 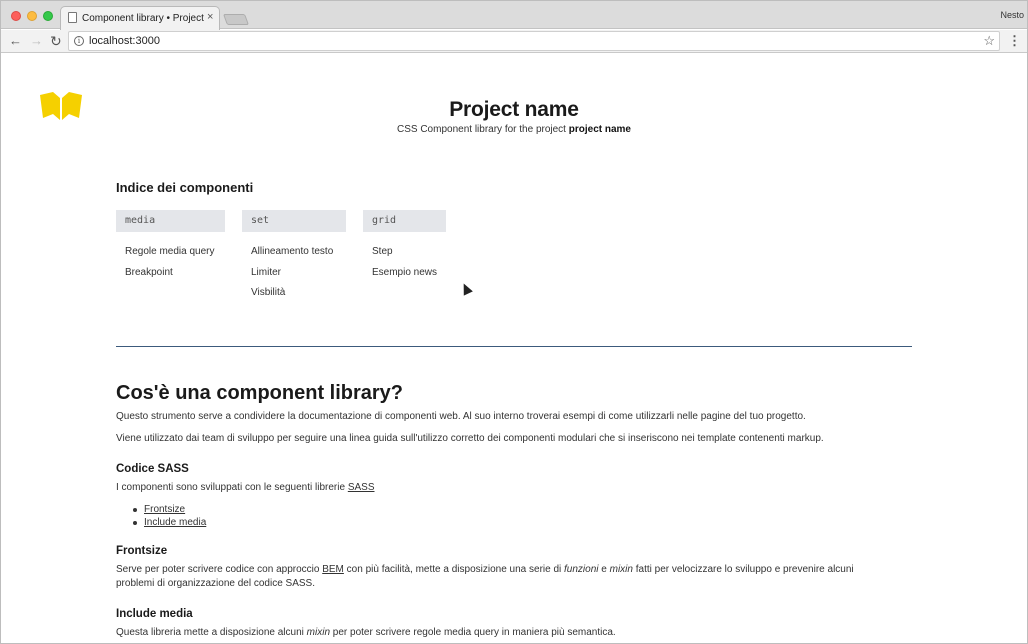 I want to click on browser-toolbar: ← → ↻ i localhost:3000 ☆ ⋮, so click(x=514, y=41).